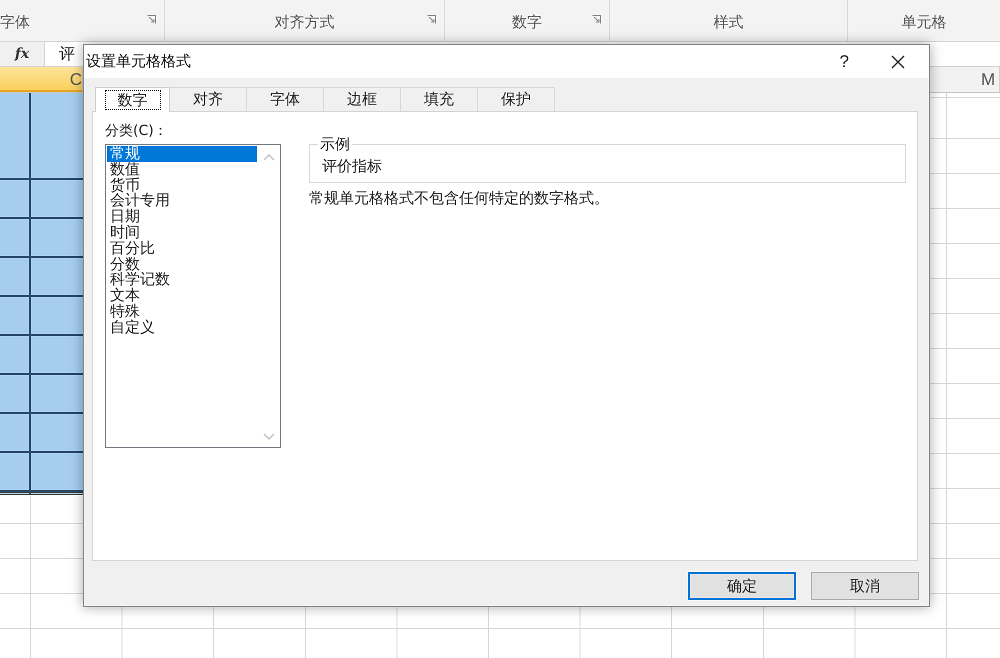 This screenshot has height=658, width=1000. Describe the element at coordinates (742, 586) in the screenshot. I see `ok-button: 确定` at that location.